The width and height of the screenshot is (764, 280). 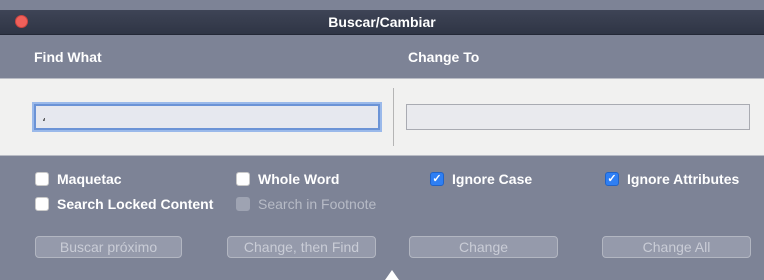 What do you see at coordinates (444, 57) in the screenshot?
I see `change-to-label: Change To` at bounding box center [444, 57].